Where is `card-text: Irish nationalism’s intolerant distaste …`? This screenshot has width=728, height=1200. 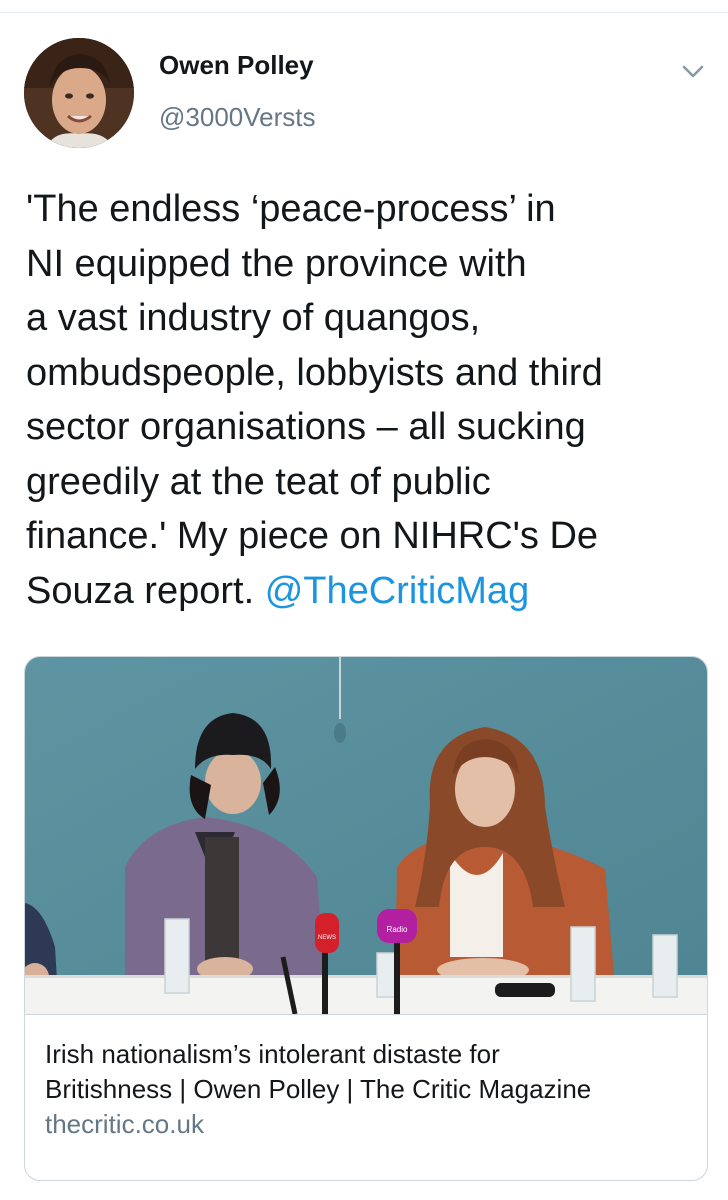
card-text: Irish nationalism’s intolerant distaste … is located at coordinates (366, 1097).